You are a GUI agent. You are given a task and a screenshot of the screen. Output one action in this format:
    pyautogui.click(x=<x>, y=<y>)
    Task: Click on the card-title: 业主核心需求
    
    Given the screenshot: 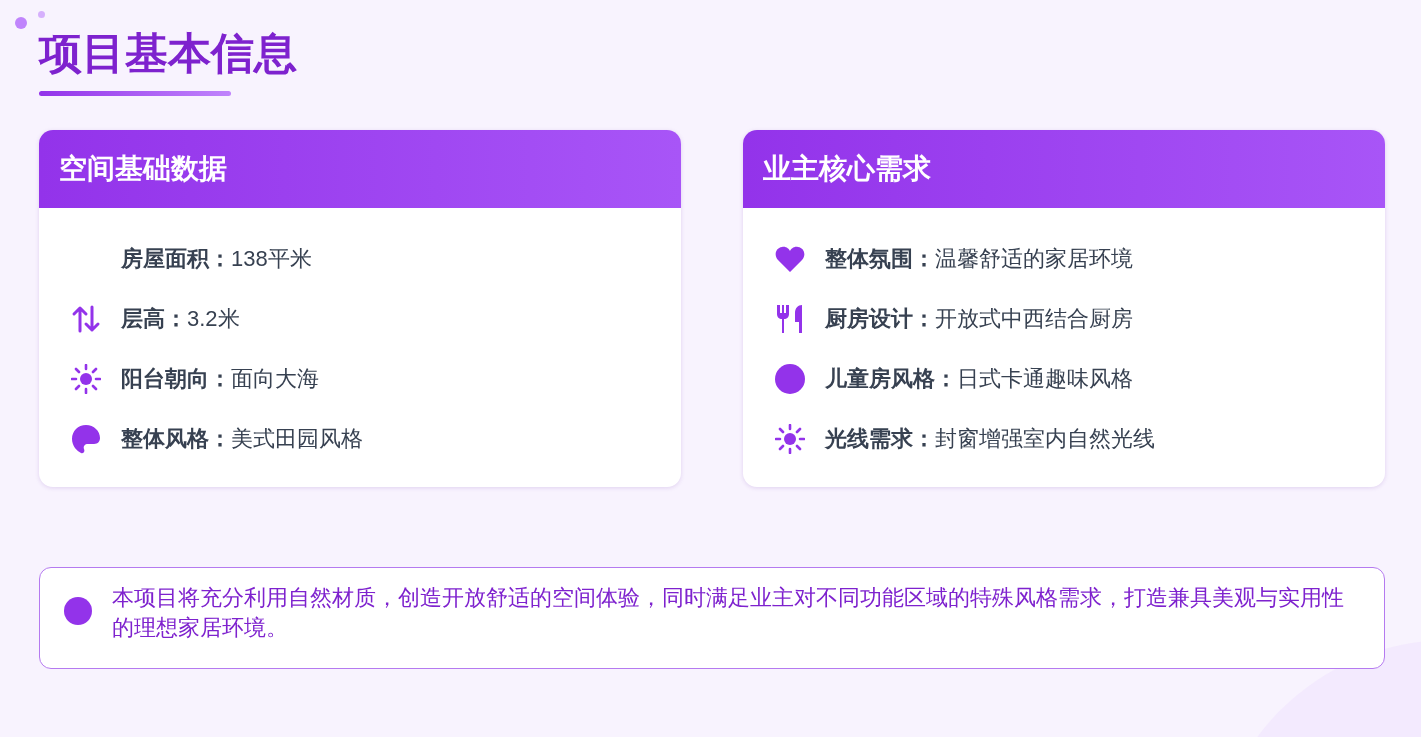 What is the action you would take?
    pyautogui.click(x=847, y=169)
    